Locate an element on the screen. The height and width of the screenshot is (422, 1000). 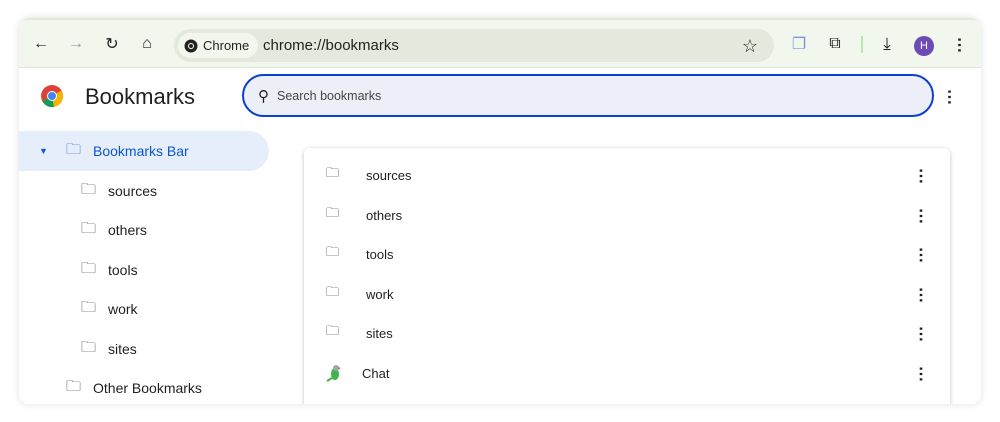
url-text: chrome://bookmarks is located at coordinates (331, 45).